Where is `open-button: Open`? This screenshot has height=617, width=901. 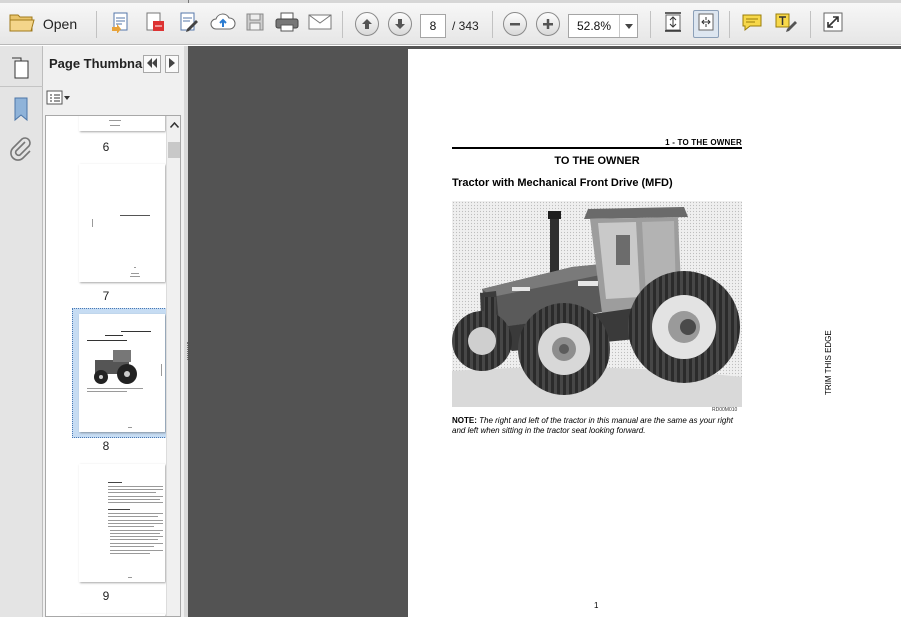
open-button: Open is located at coordinates (43, 24).